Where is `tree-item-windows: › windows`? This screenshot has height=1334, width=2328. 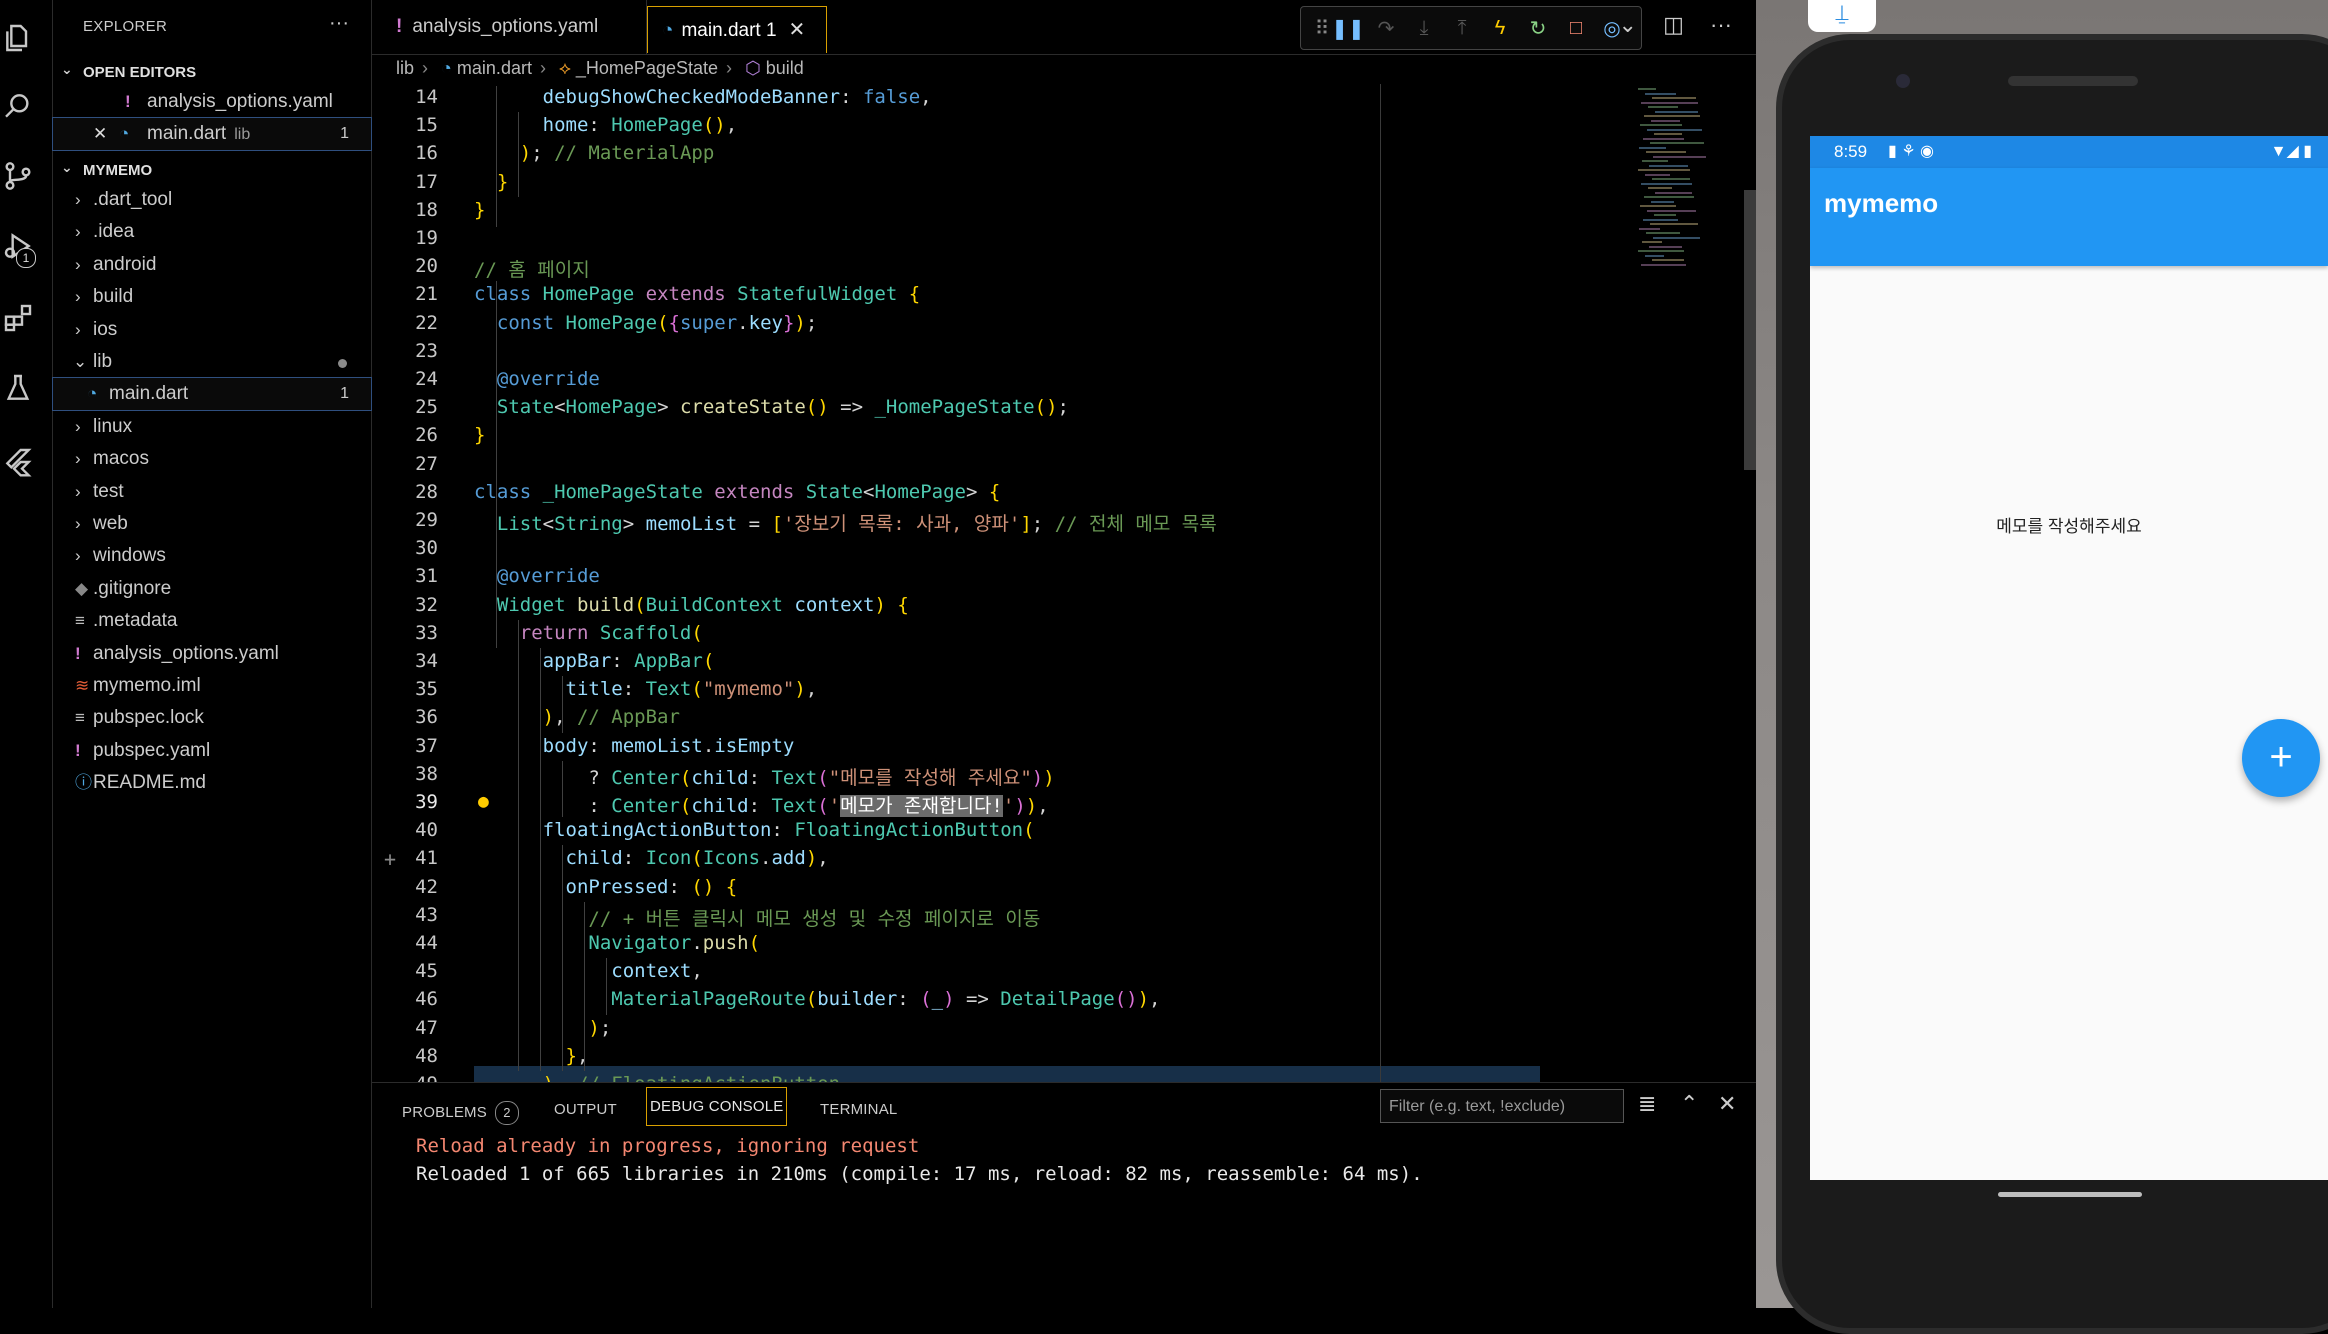 tree-item-windows: › windows is located at coordinates (212, 556).